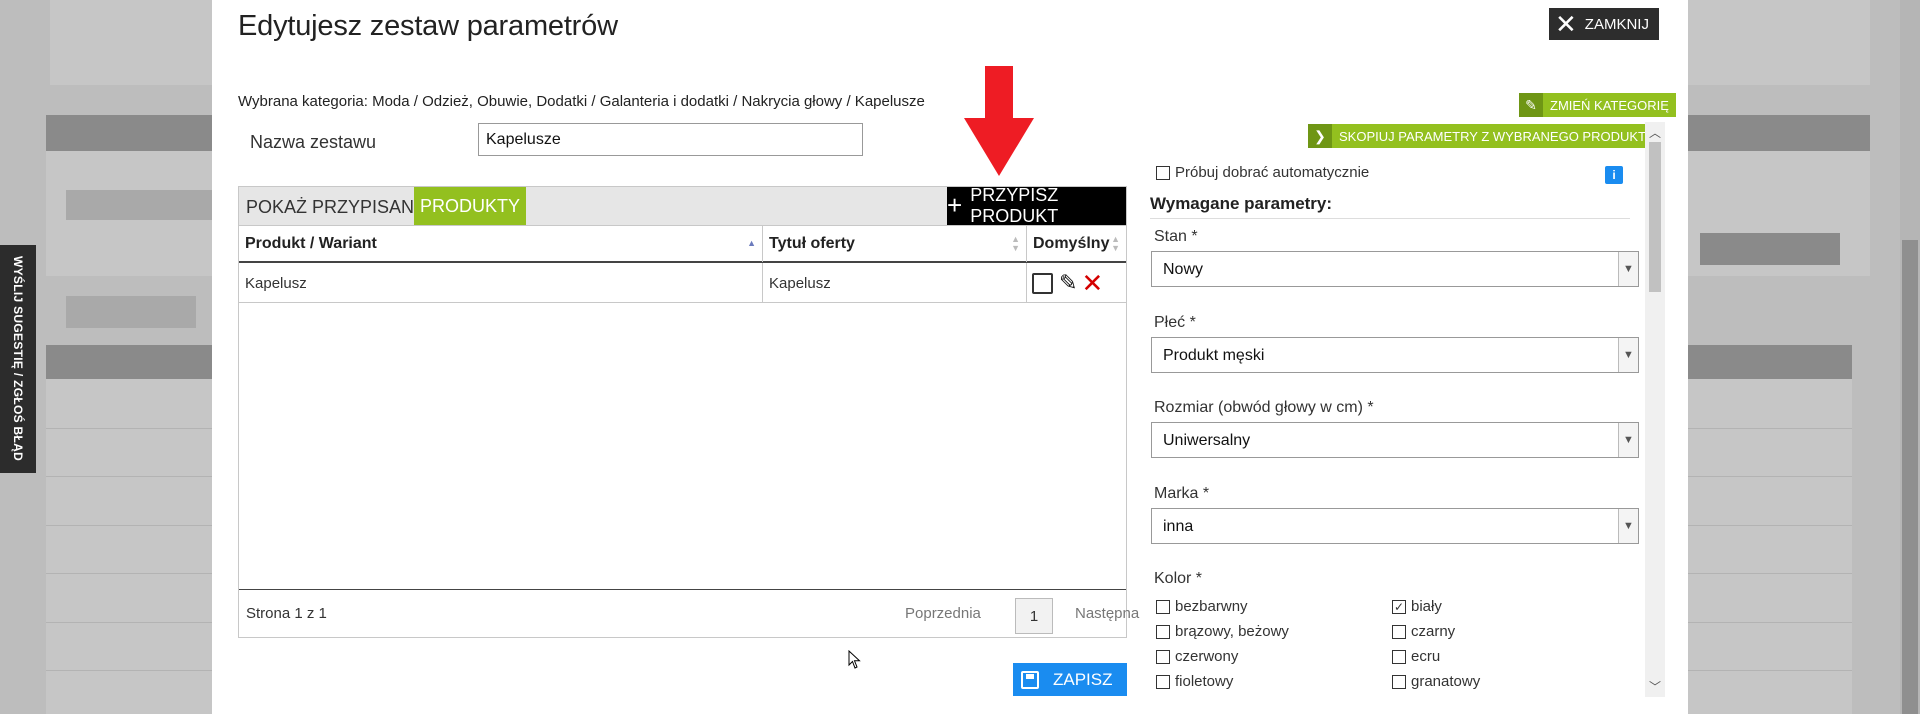  Describe the element at coordinates (1241, 203) in the screenshot. I see `required-params-title: Wymagane parametry:` at that location.